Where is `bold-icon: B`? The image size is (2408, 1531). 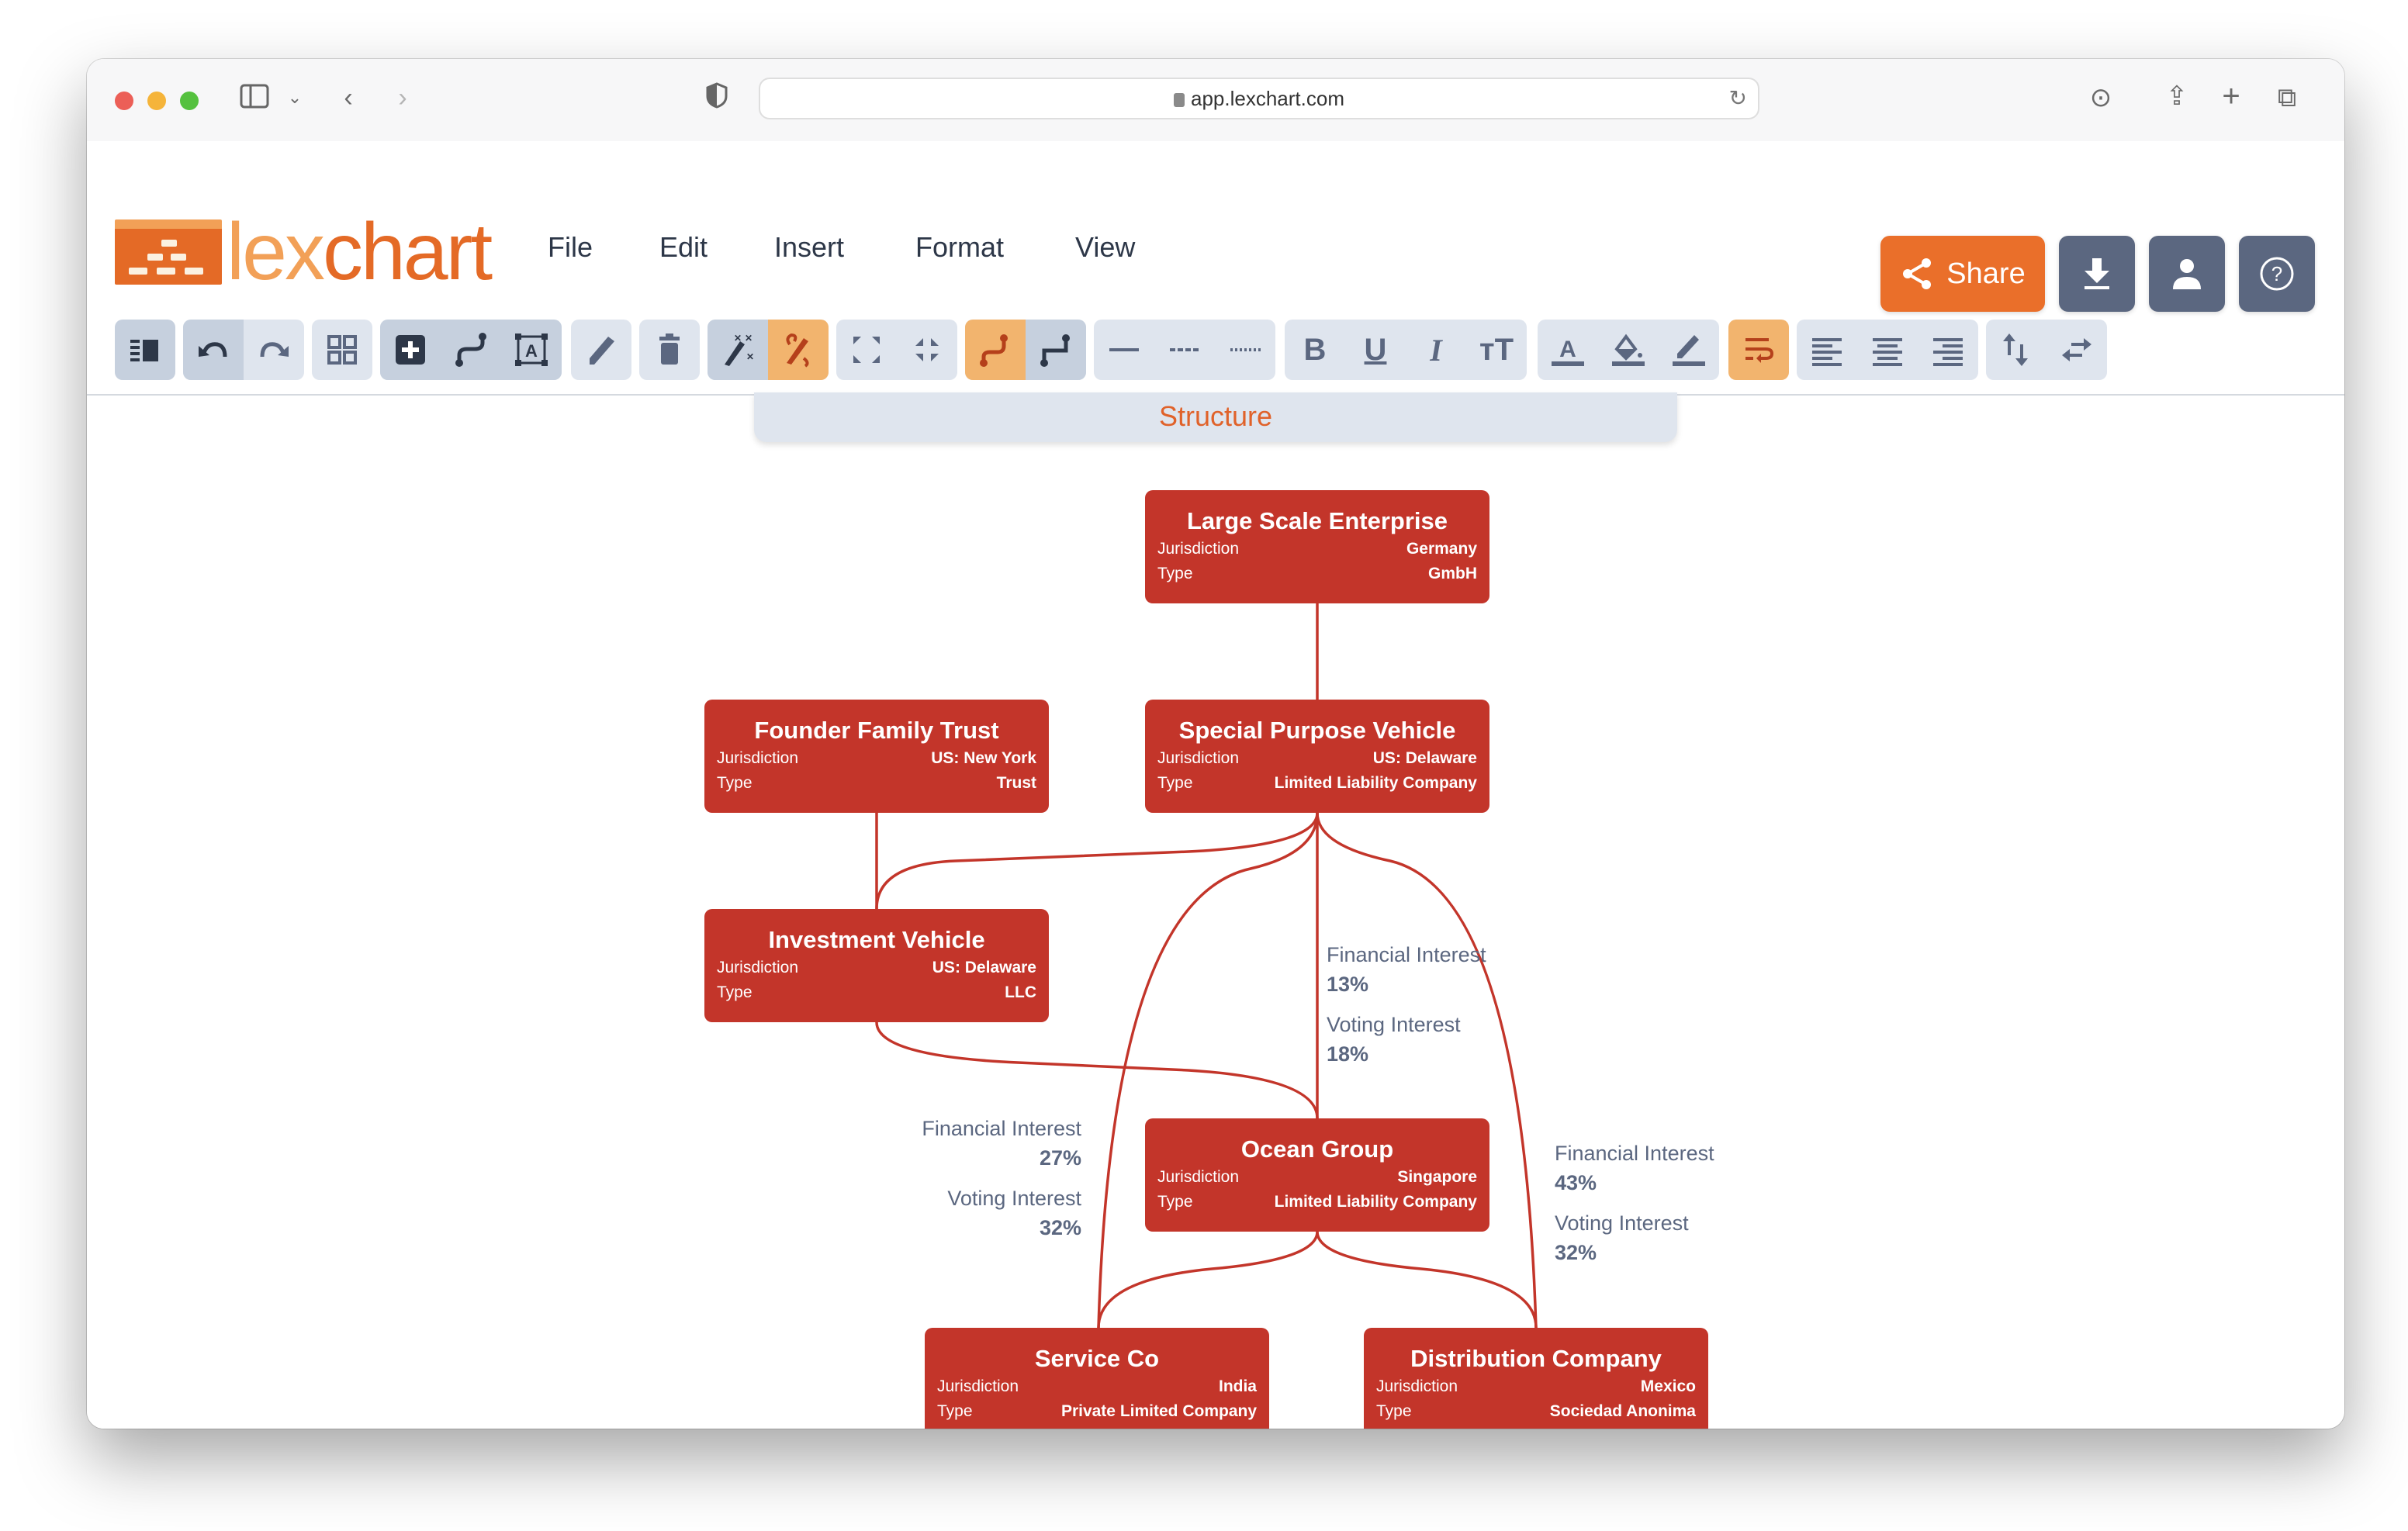 bold-icon: B is located at coordinates (1315, 349).